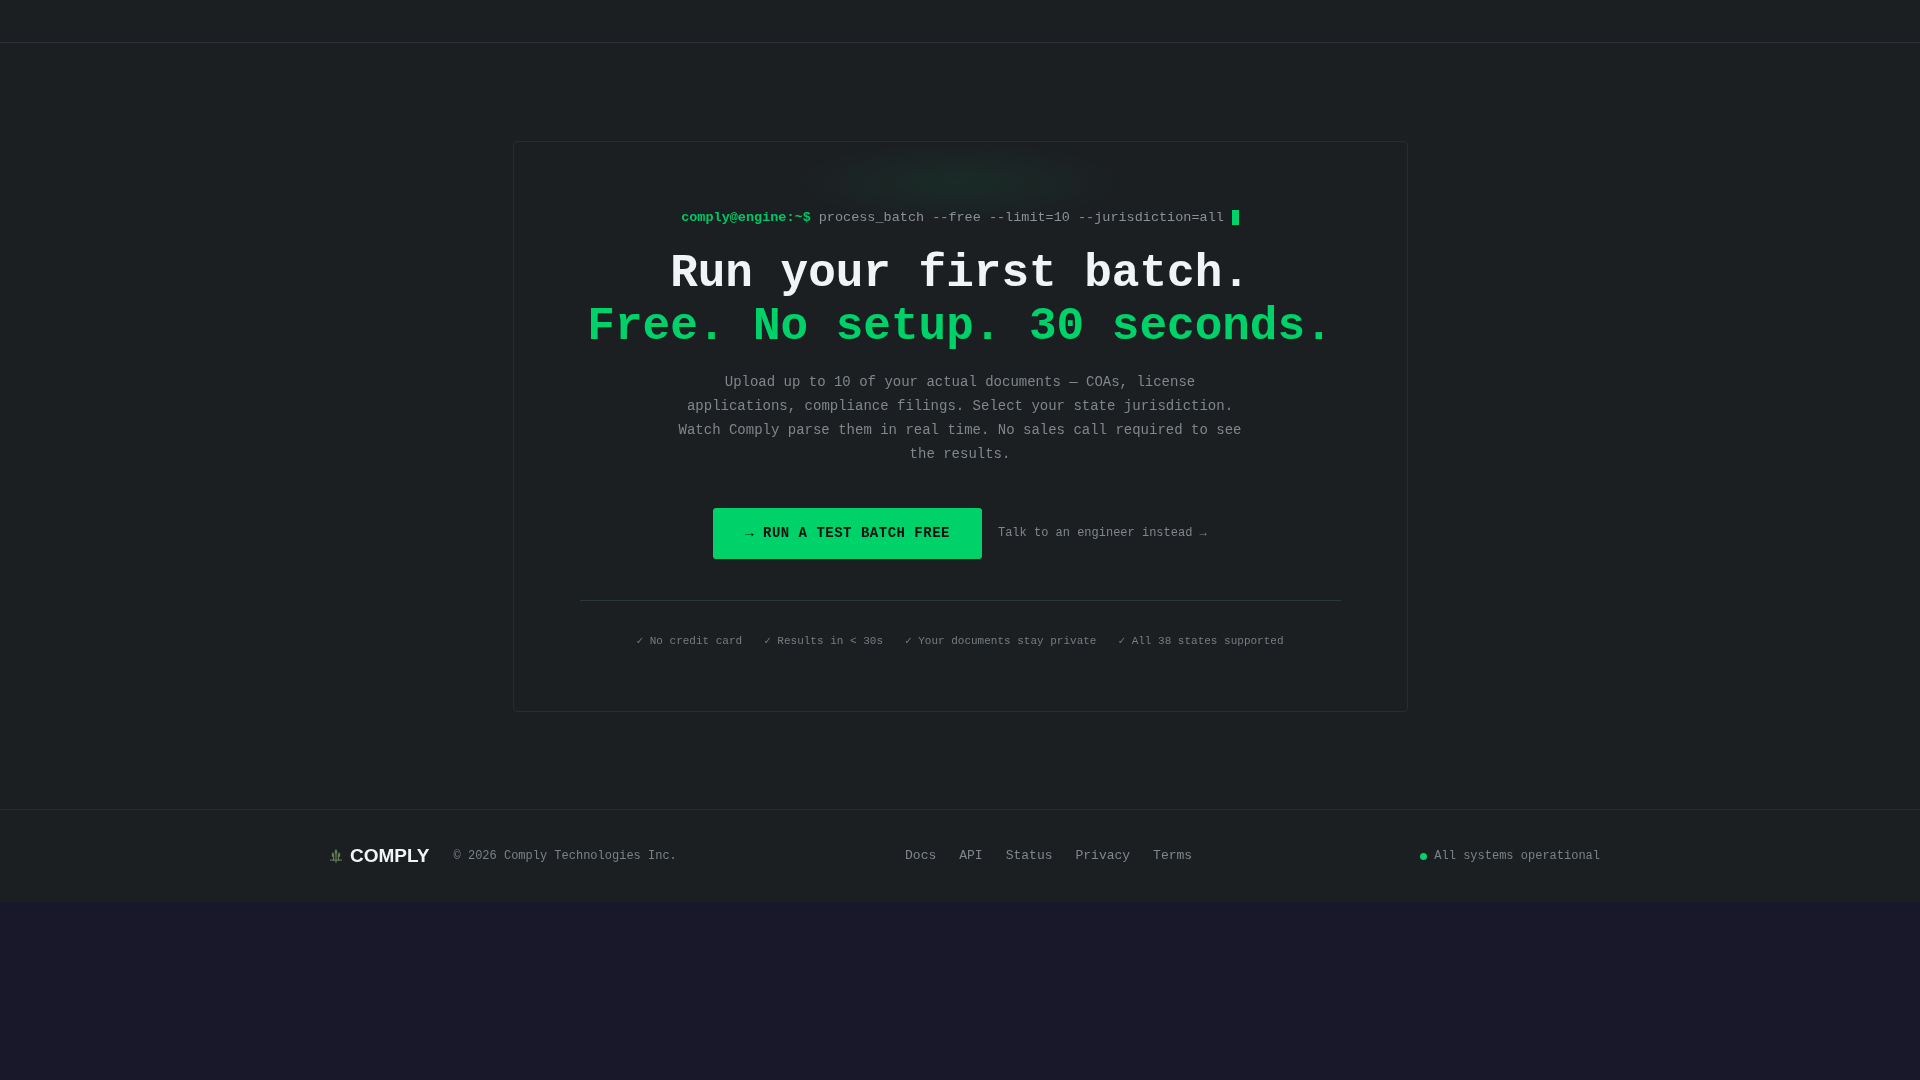 This screenshot has width=1920, height=1080. I want to click on footer-link: Privacy, so click(1103, 856).